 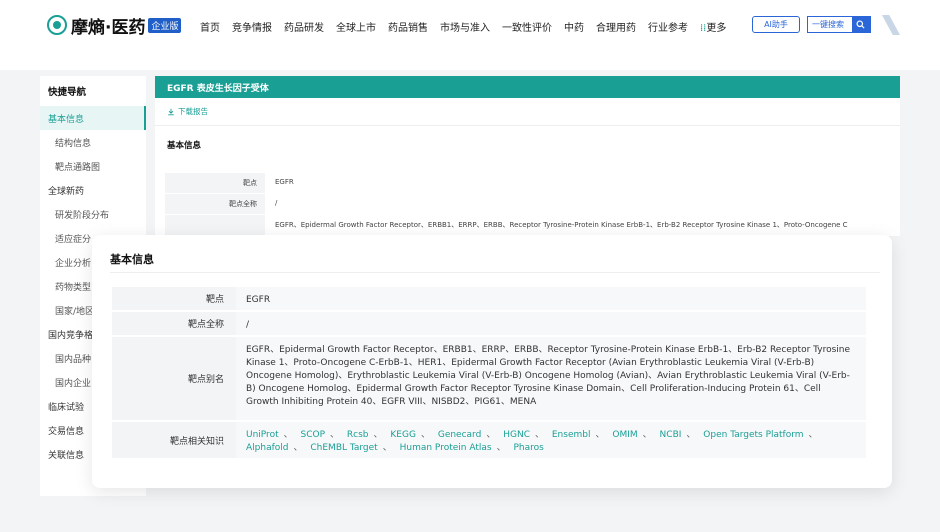 What do you see at coordinates (108, 27) in the screenshot?
I see `logo-text: 摩熵·医药` at bounding box center [108, 27].